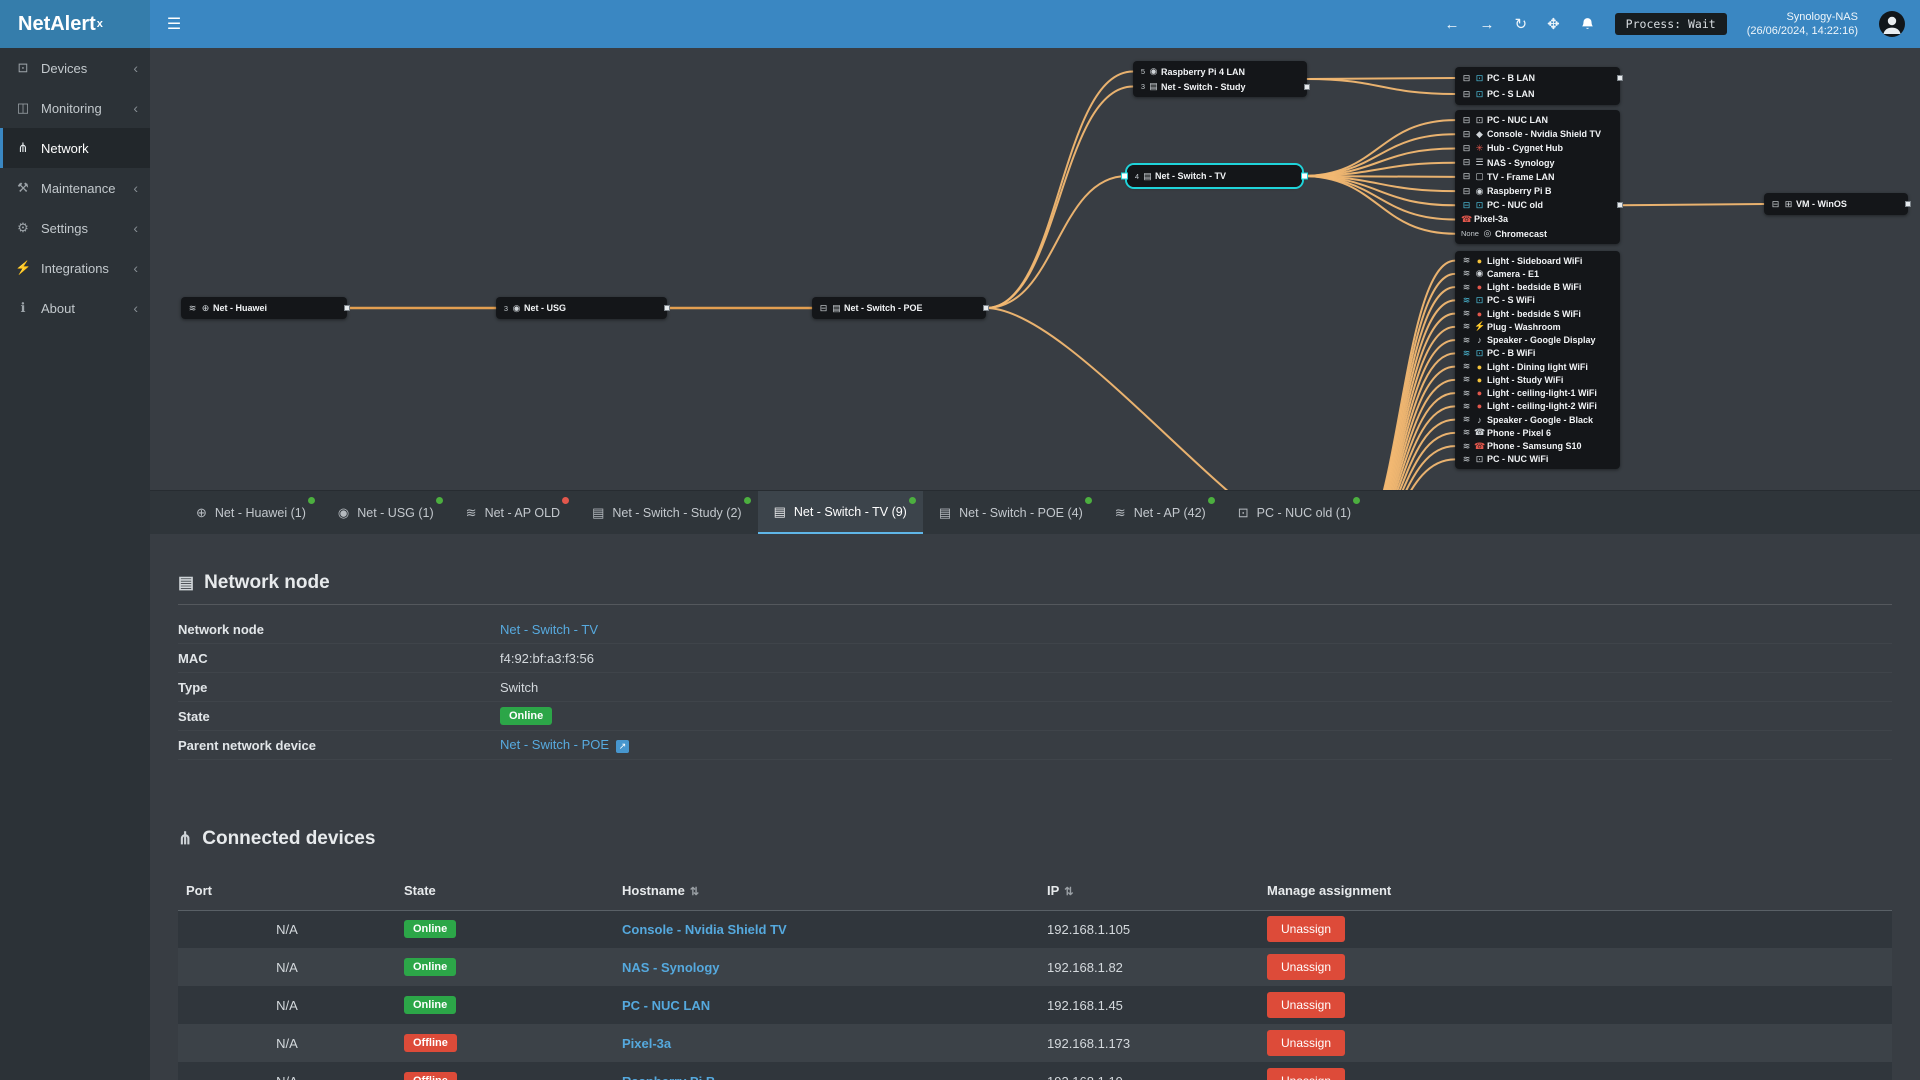 Image resolution: width=1920 pixels, height=1080 pixels. I want to click on topology-device-row: ≋ ● Light - Dining light WiFi, so click(1537, 366).